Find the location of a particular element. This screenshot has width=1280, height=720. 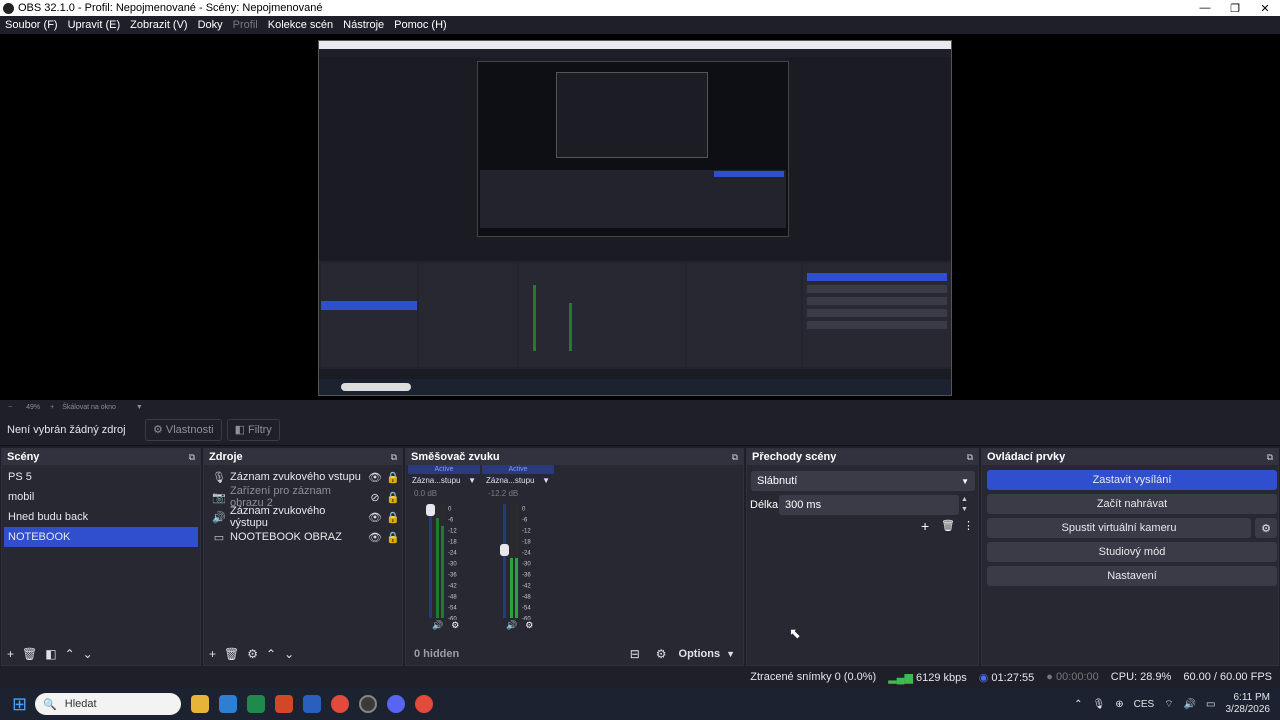

stop-streaming-button: Zastavit vysílání is located at coordinates (1132, 480).